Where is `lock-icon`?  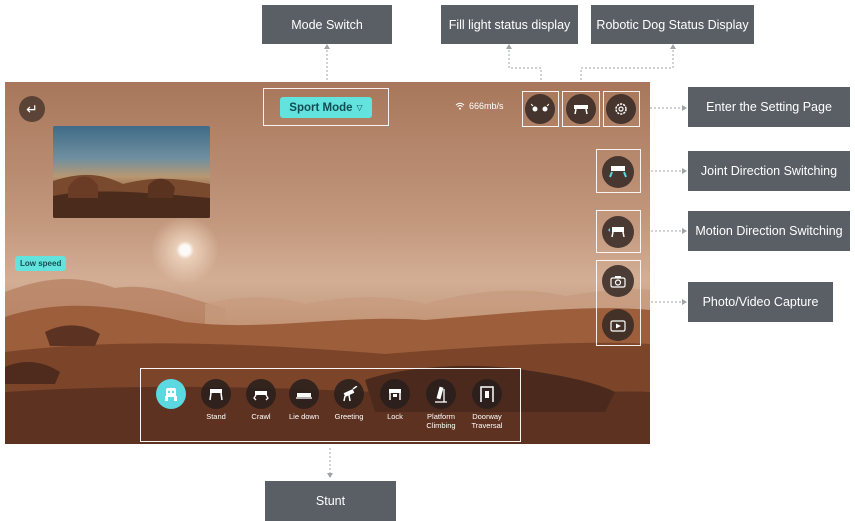
lock-icon is located at coordinates (395, 394).